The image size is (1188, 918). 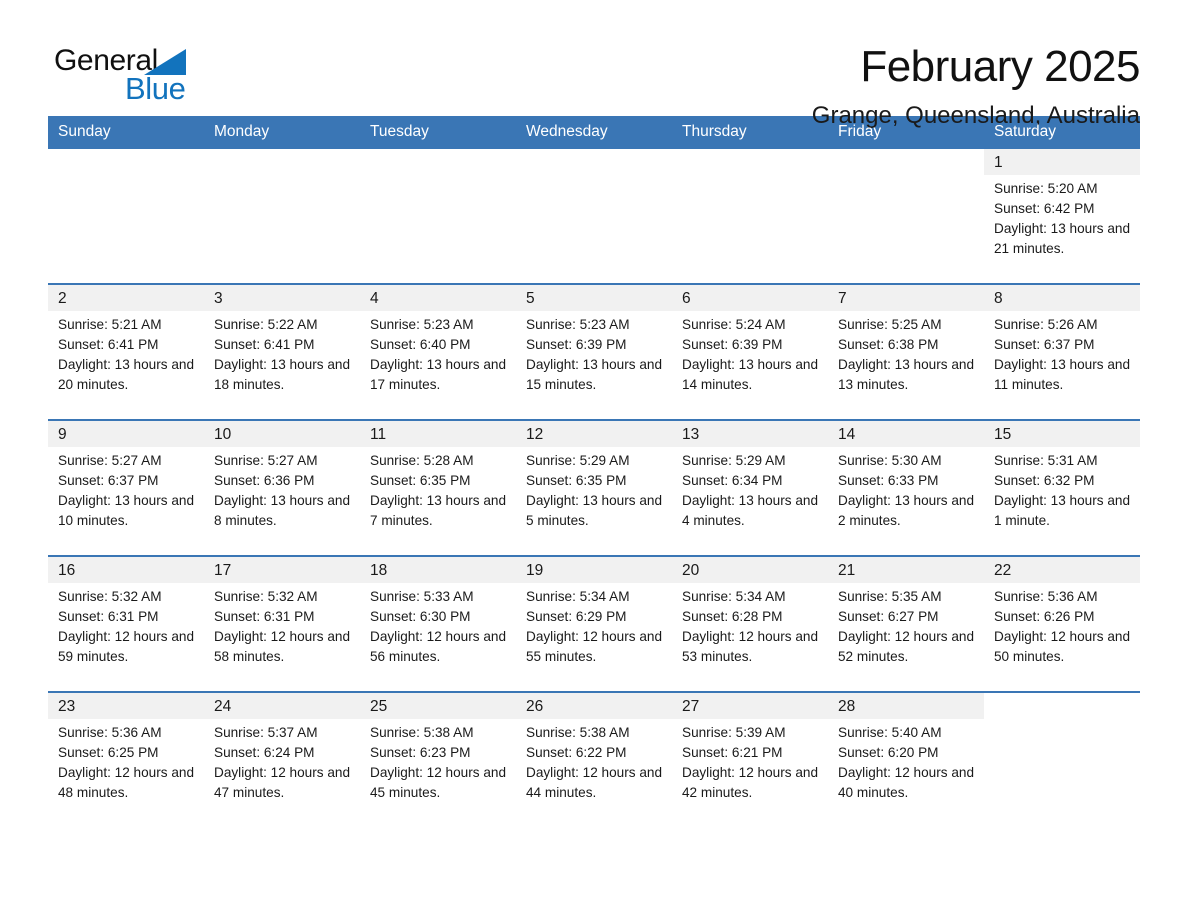 What do you see at coordinates (750, 570) in the screenshot?
I see `day-number: 20` at bounding box center [750, 570].